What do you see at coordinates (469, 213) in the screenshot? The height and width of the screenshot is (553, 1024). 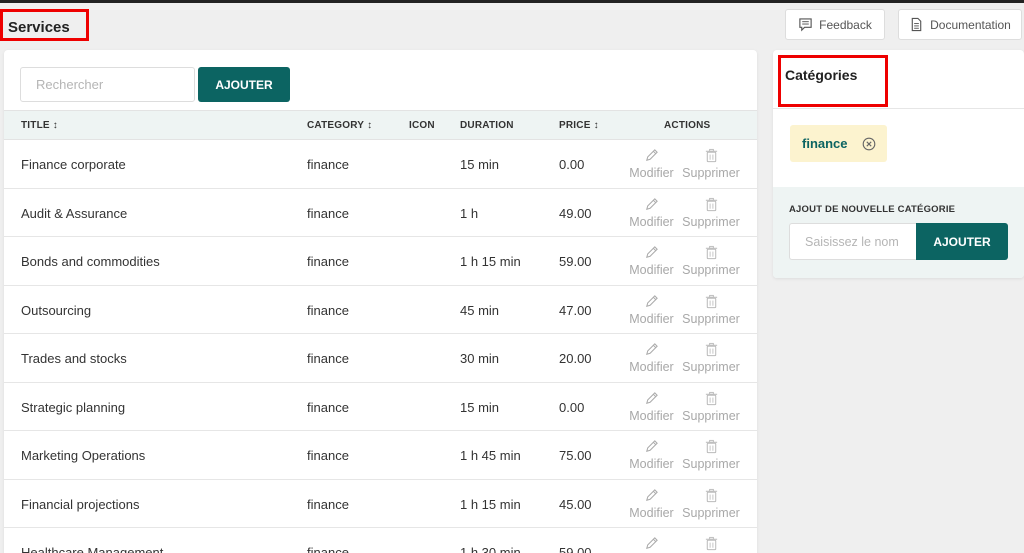 I see `service-duration: 1 h` at bounding box center [469, 213].